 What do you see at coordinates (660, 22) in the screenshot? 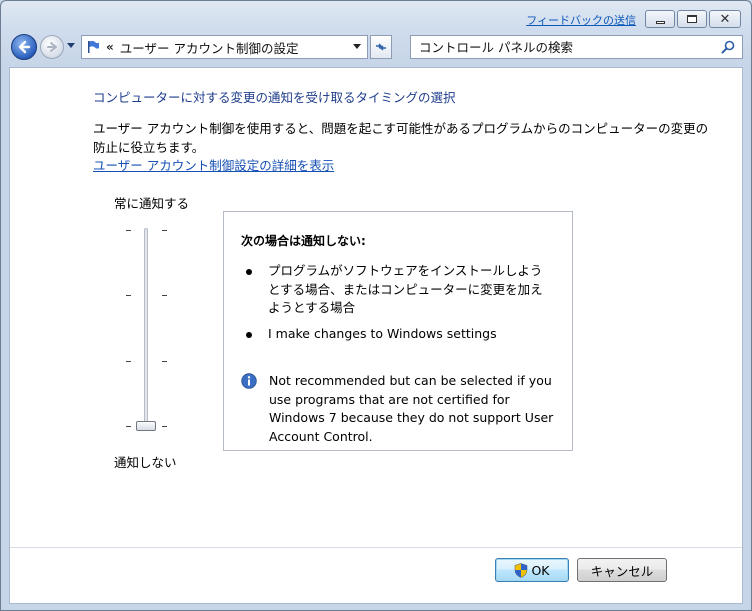
I see `minimize-icon` at bounding box center [660, 22].